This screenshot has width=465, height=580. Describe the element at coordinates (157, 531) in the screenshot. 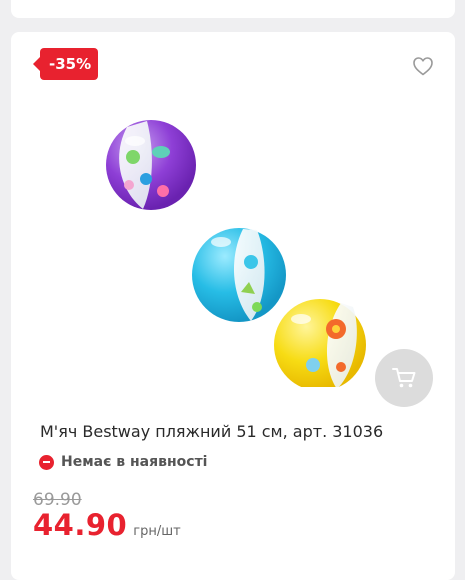

I see `price-unit: грн/шт` at that location.